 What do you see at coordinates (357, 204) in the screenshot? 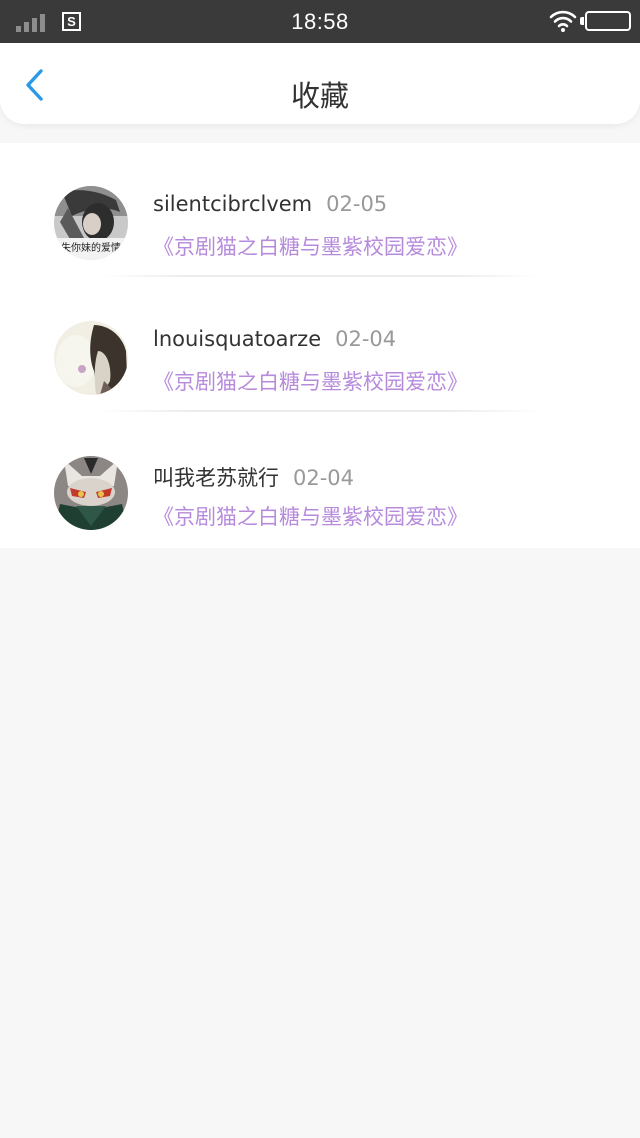
I see `item-date: 02-05` at bounding box center [357, 204].